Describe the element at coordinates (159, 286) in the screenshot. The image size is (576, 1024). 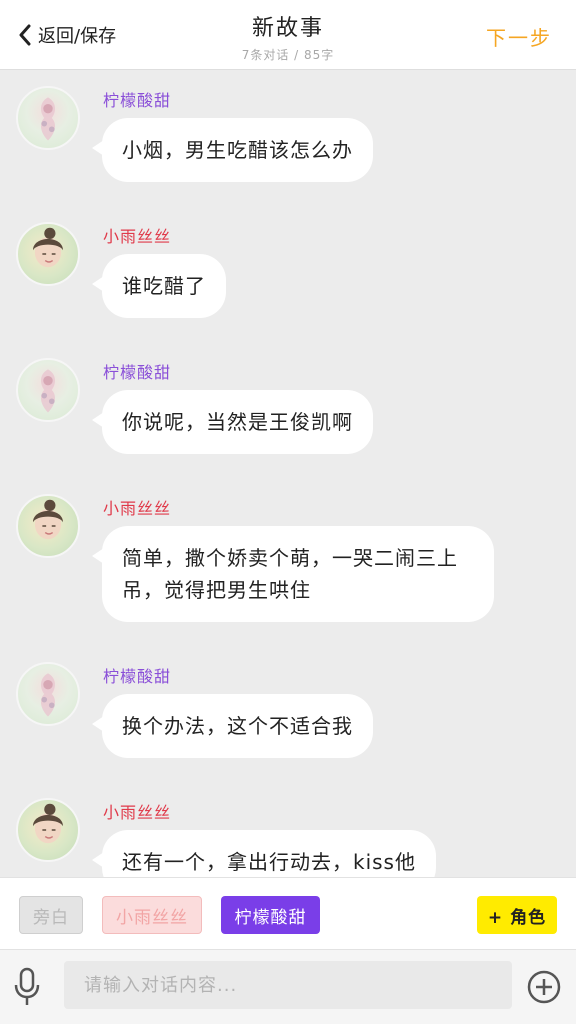
I see `message-bubble: 谁吃醋了` at that location.